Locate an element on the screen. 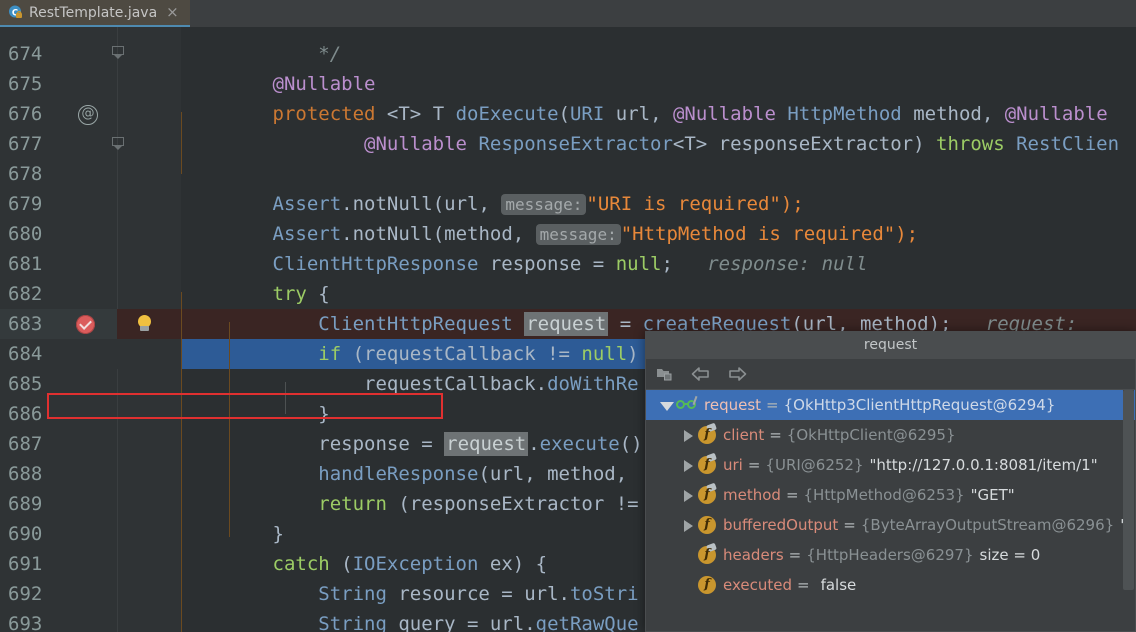  variable-tree-row: f headers = {HttpHeaders@6297} size = 0 is located at coordinates (890, 555).